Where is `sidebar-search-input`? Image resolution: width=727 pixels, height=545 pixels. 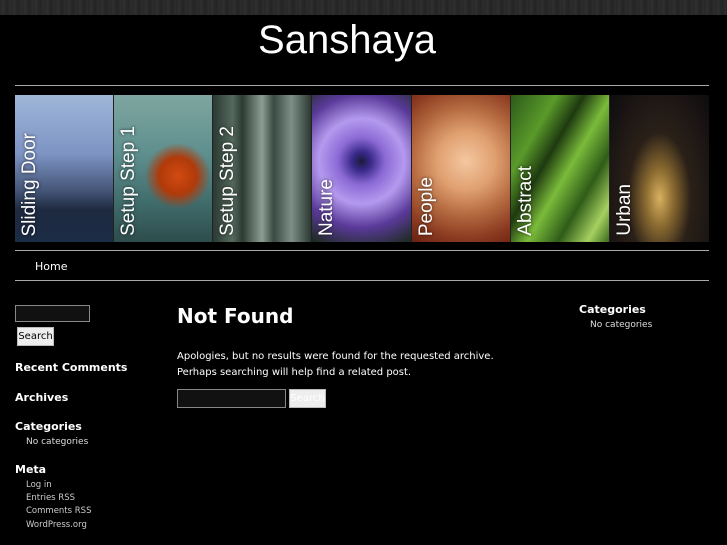
sidebar-search-input is located at coordinates (52, 313).